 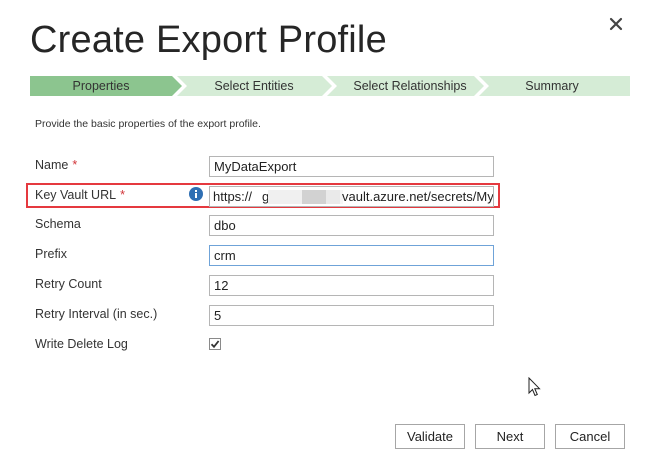 I want to click on retry-count-input, so click(x=351, y=285).